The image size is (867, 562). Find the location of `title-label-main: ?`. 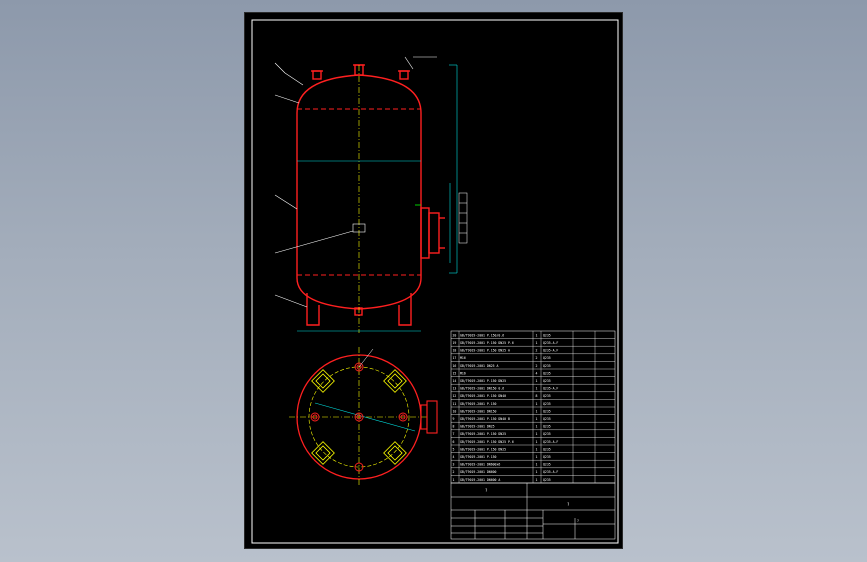

title-label-main: ? is located at coordinates (486, 490).